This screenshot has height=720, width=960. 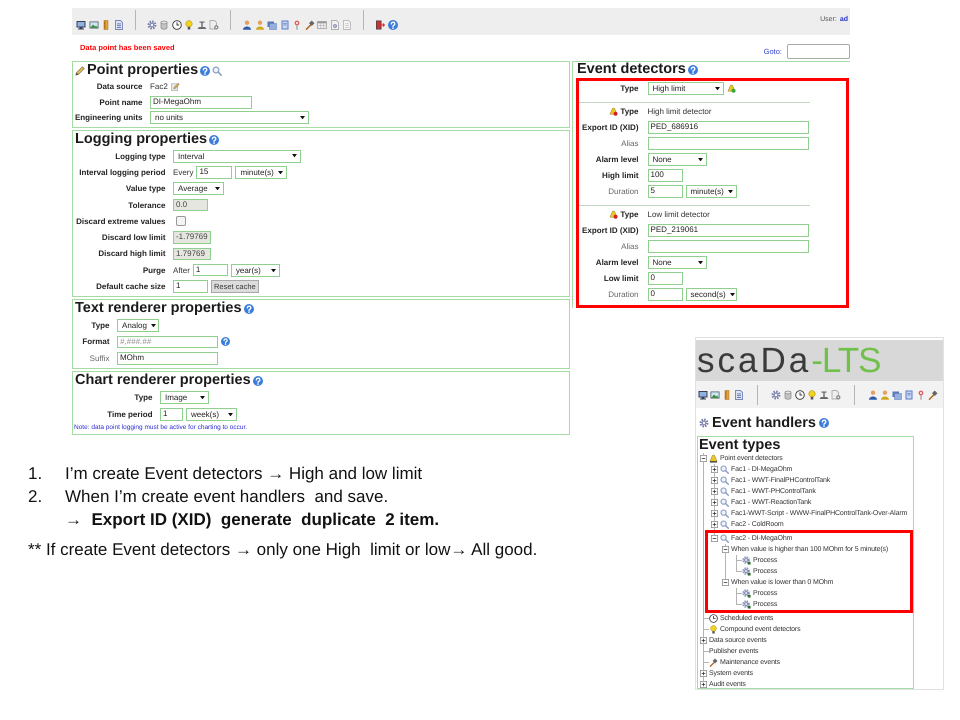 What do you see at coordinates (175, 87) in the screenshot?
I see `edit-icon` at bounding box center [175, 87].